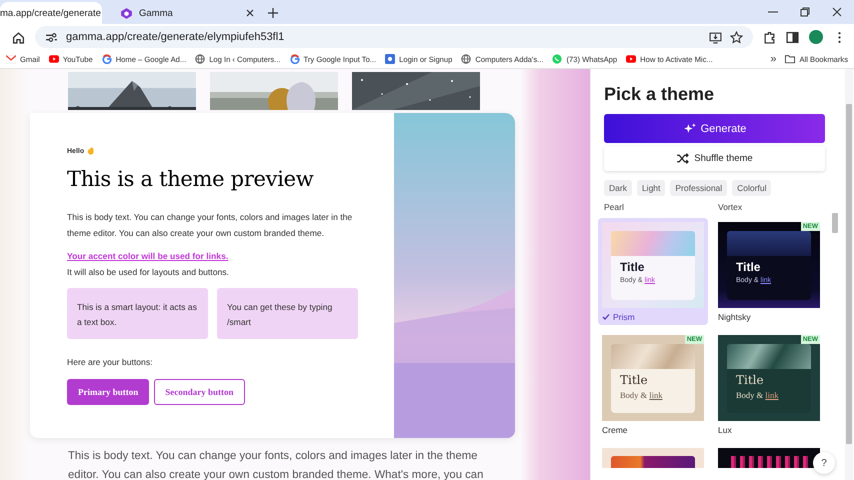 This screenshot has height=480, width=854. Describe the element at coordinates (615, 430) in the screenshot. I see `theme-name: Creme` at that location.